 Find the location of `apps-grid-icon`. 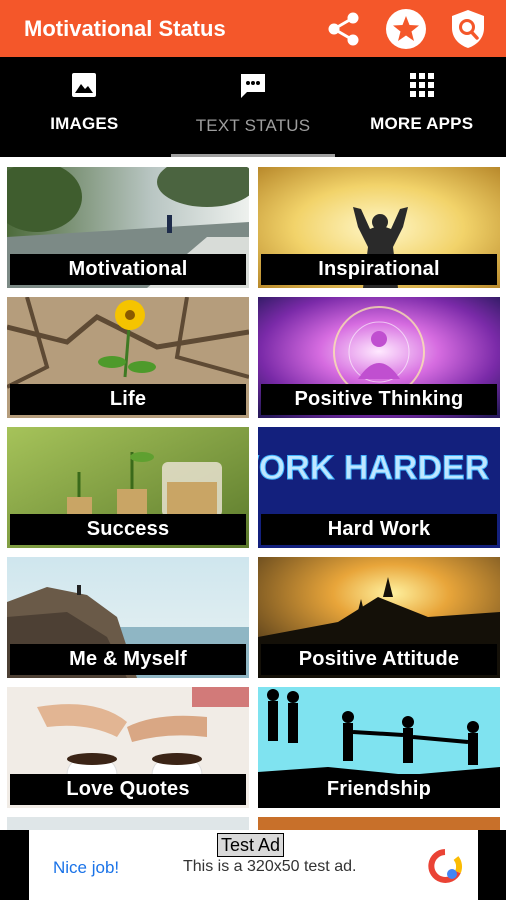

apps-grid-icon is located at coordinates (421, 85).